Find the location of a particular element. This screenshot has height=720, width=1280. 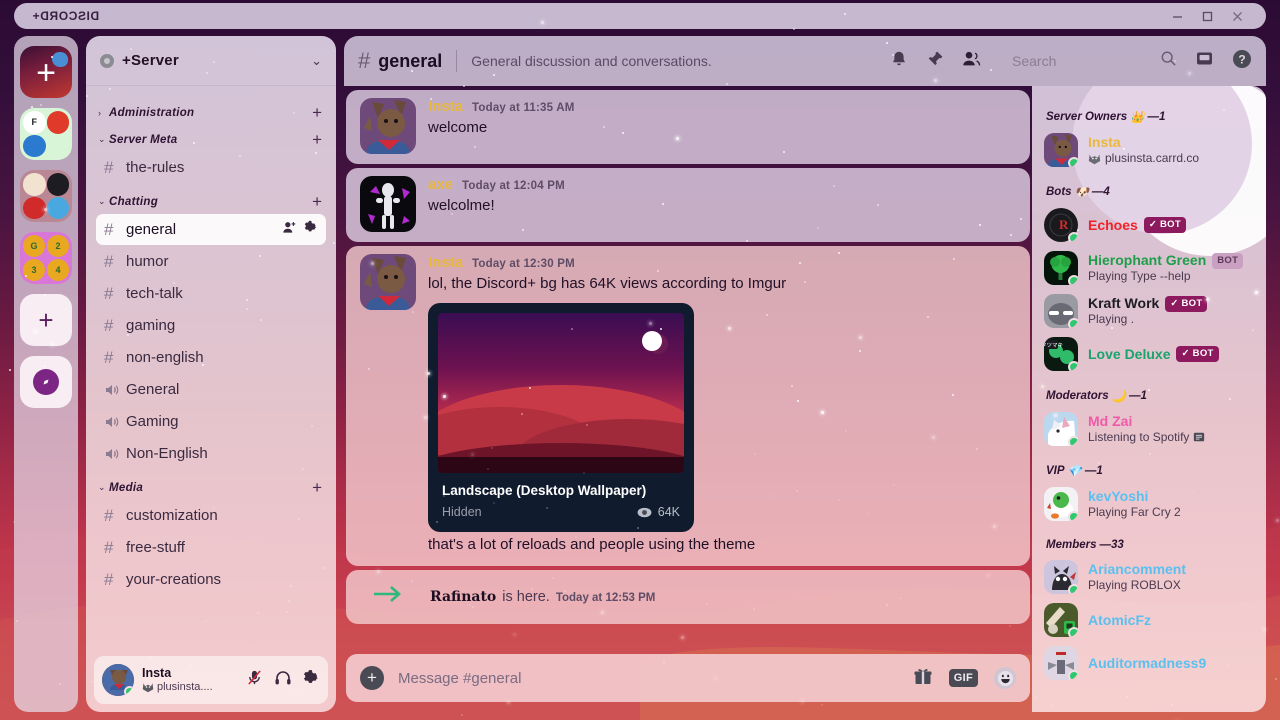

member-name: Love Deluxe ✓ BOT is located at coordinates (1153, 354).